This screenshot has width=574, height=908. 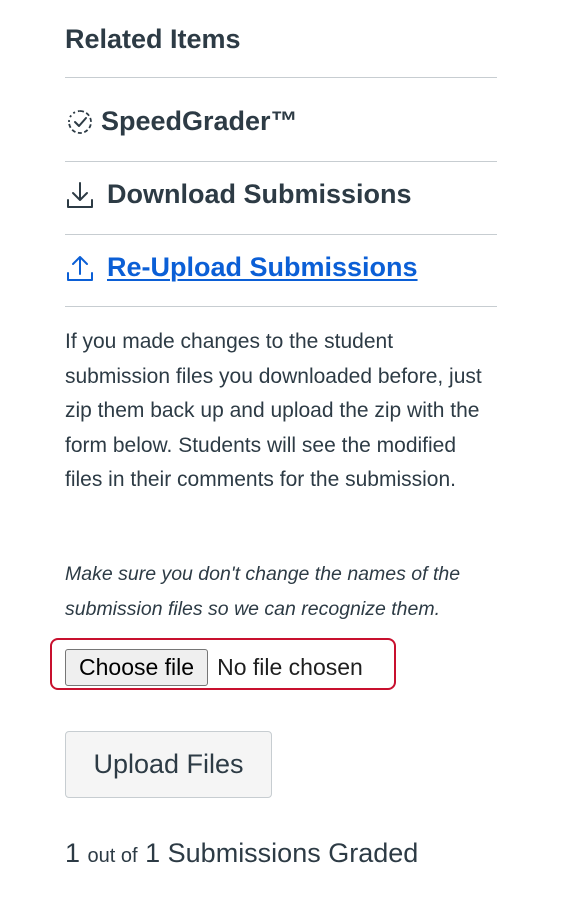 I want to click on upload-files-button: Upload Files, so click(x=168, y=764).